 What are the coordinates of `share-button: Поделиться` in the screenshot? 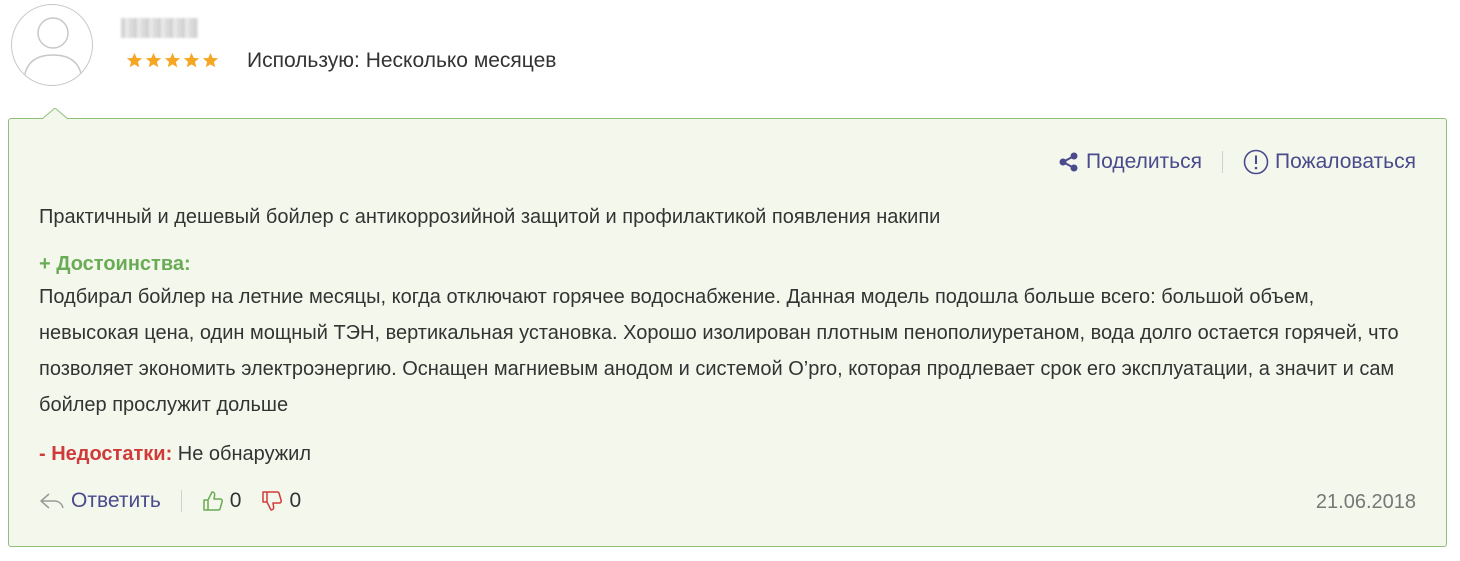 It's located at (1130, 162).